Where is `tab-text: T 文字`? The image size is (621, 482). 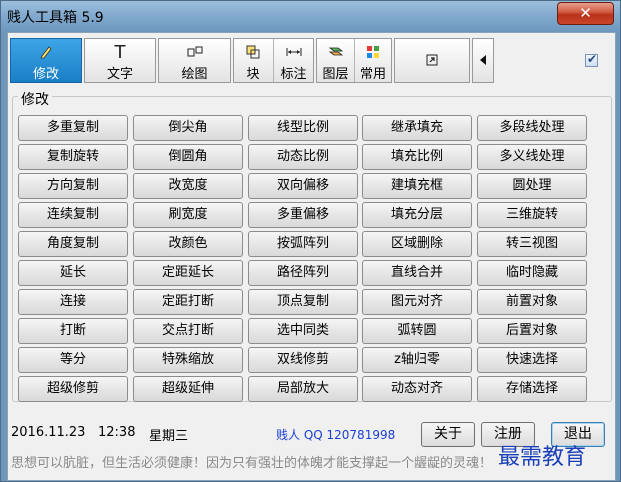 tab-text: T 文字 is located at coordinates (120, 60).